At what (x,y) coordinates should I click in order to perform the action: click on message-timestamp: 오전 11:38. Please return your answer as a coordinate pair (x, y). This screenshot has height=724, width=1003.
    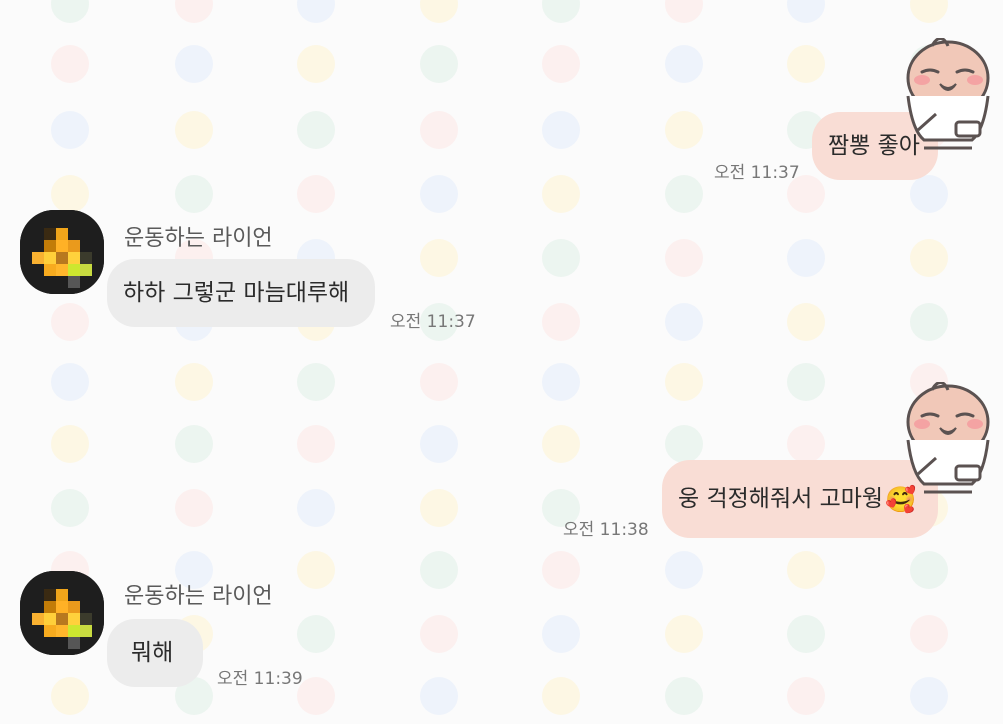
    Looking at the image, I should click on (606, 530).